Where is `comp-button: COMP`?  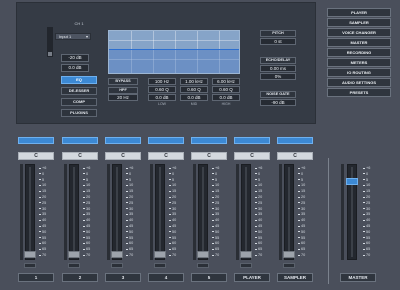
comp-button: COMP is located at coordinates (79, 102).